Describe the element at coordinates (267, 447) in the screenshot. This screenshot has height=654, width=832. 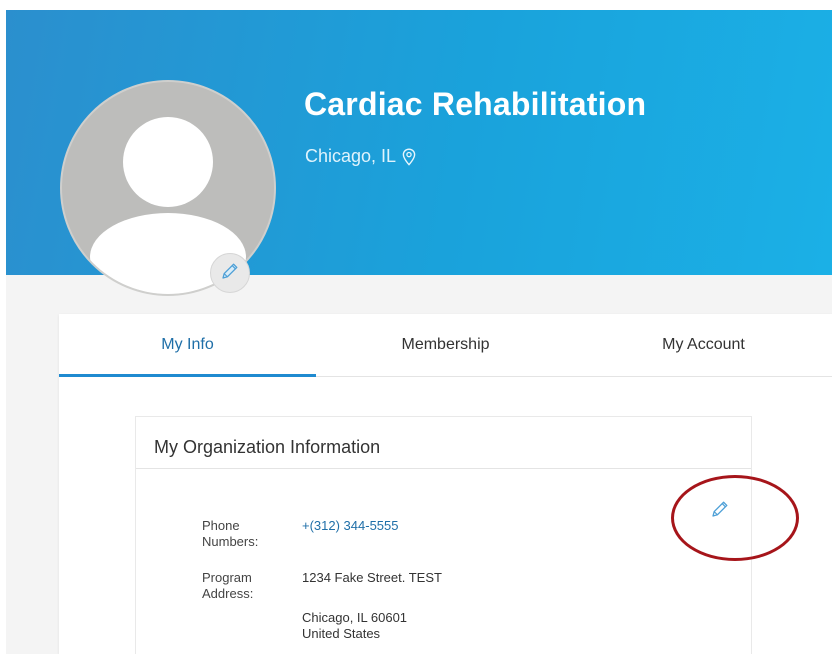
I see `panel-title: My Organization Information` at that location.